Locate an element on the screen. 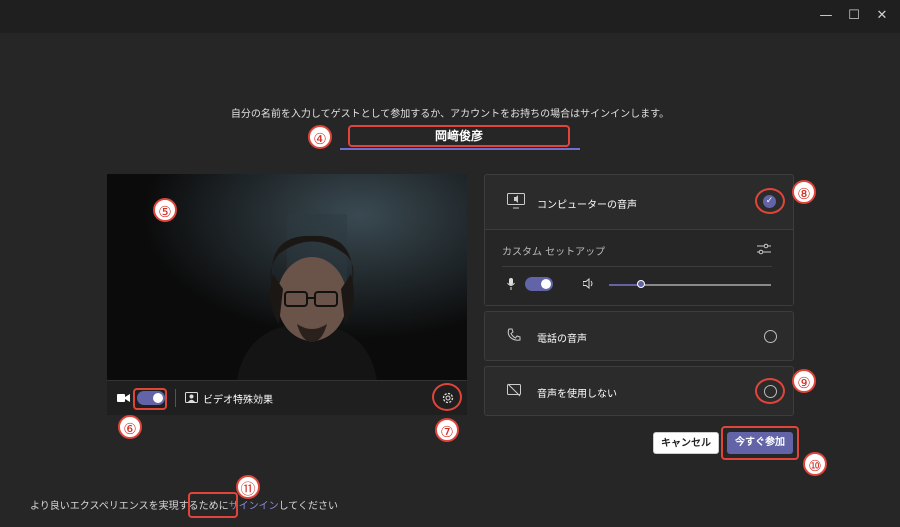  footer-suffix: してください is located at coordinates (308, 506).